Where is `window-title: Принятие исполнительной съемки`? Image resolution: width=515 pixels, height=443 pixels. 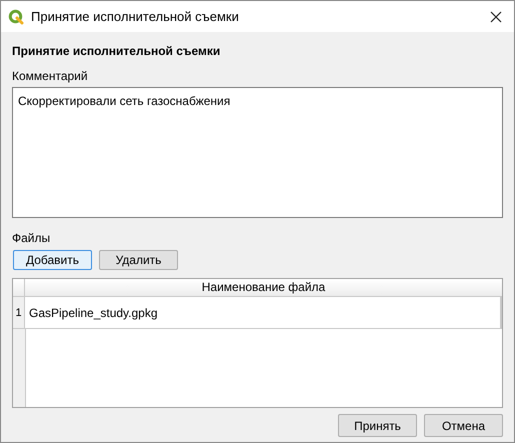 window-title: Принятие исполнительной съемки is located at coordinates (135, 16).